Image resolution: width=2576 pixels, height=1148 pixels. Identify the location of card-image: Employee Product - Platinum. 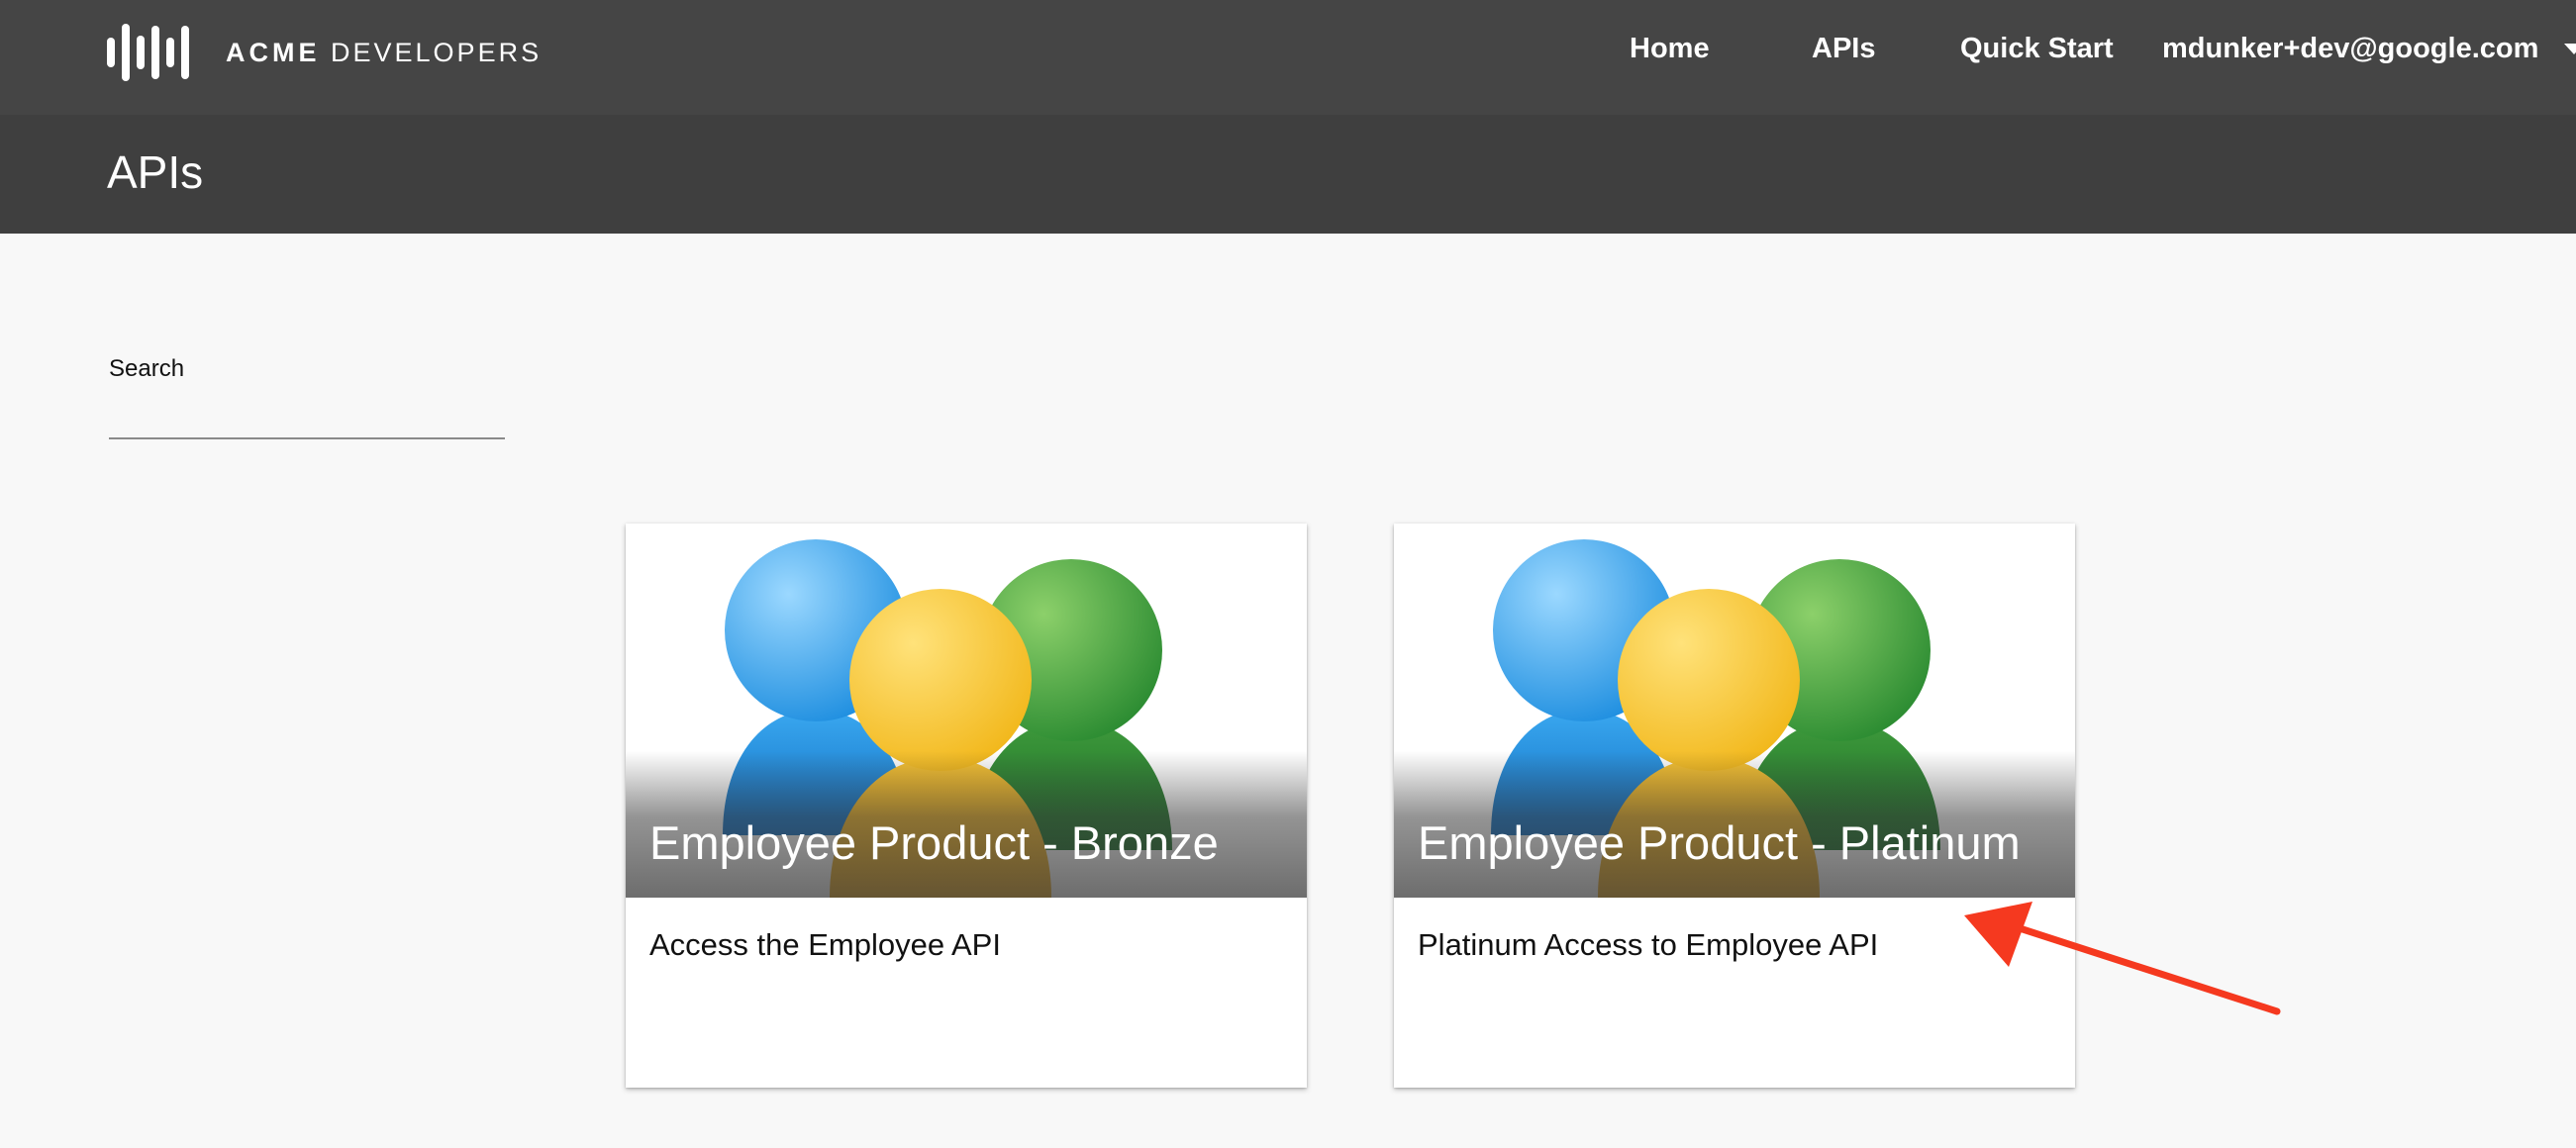
(1735, 711).